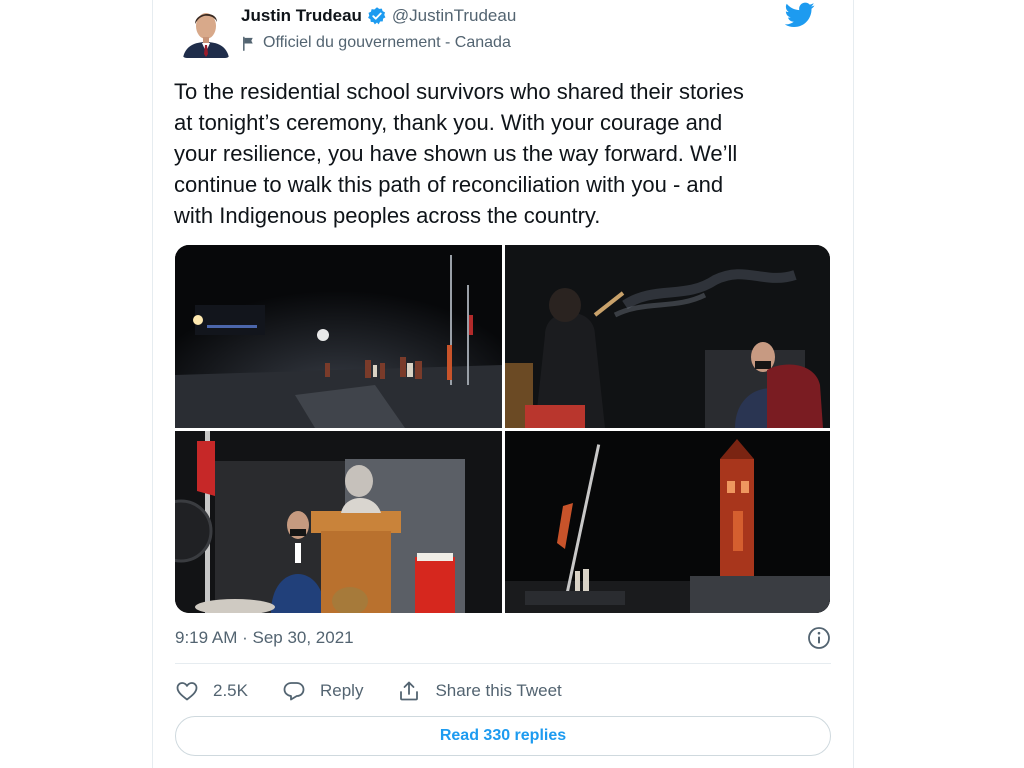 This screenshot has height=768, width=1024. What do you see at coordinates (294, 691) in the screenshot?
I see `reply-bubble-icon` at bounding box center [294, 691].